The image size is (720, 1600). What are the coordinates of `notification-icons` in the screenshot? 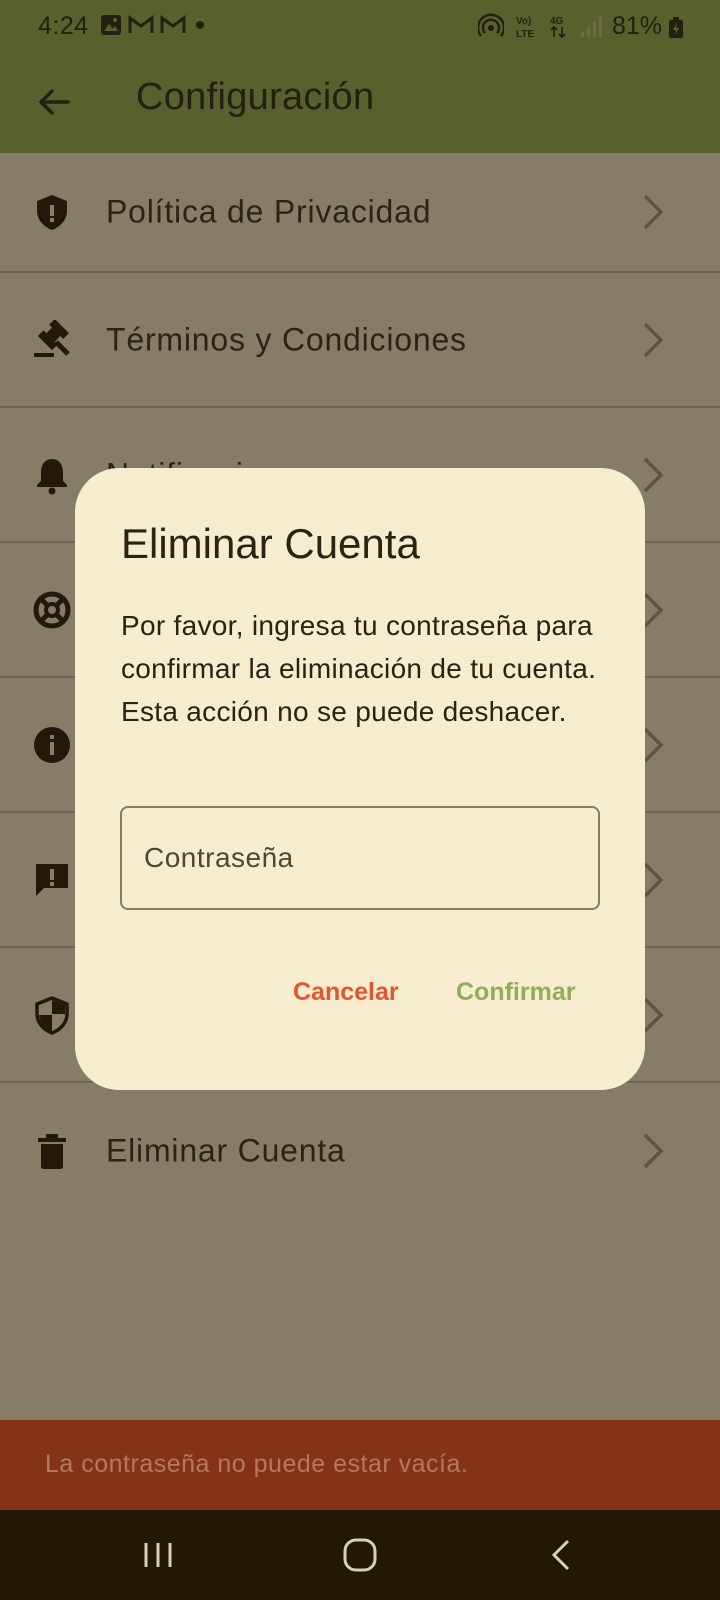 It's located at (154, 25).